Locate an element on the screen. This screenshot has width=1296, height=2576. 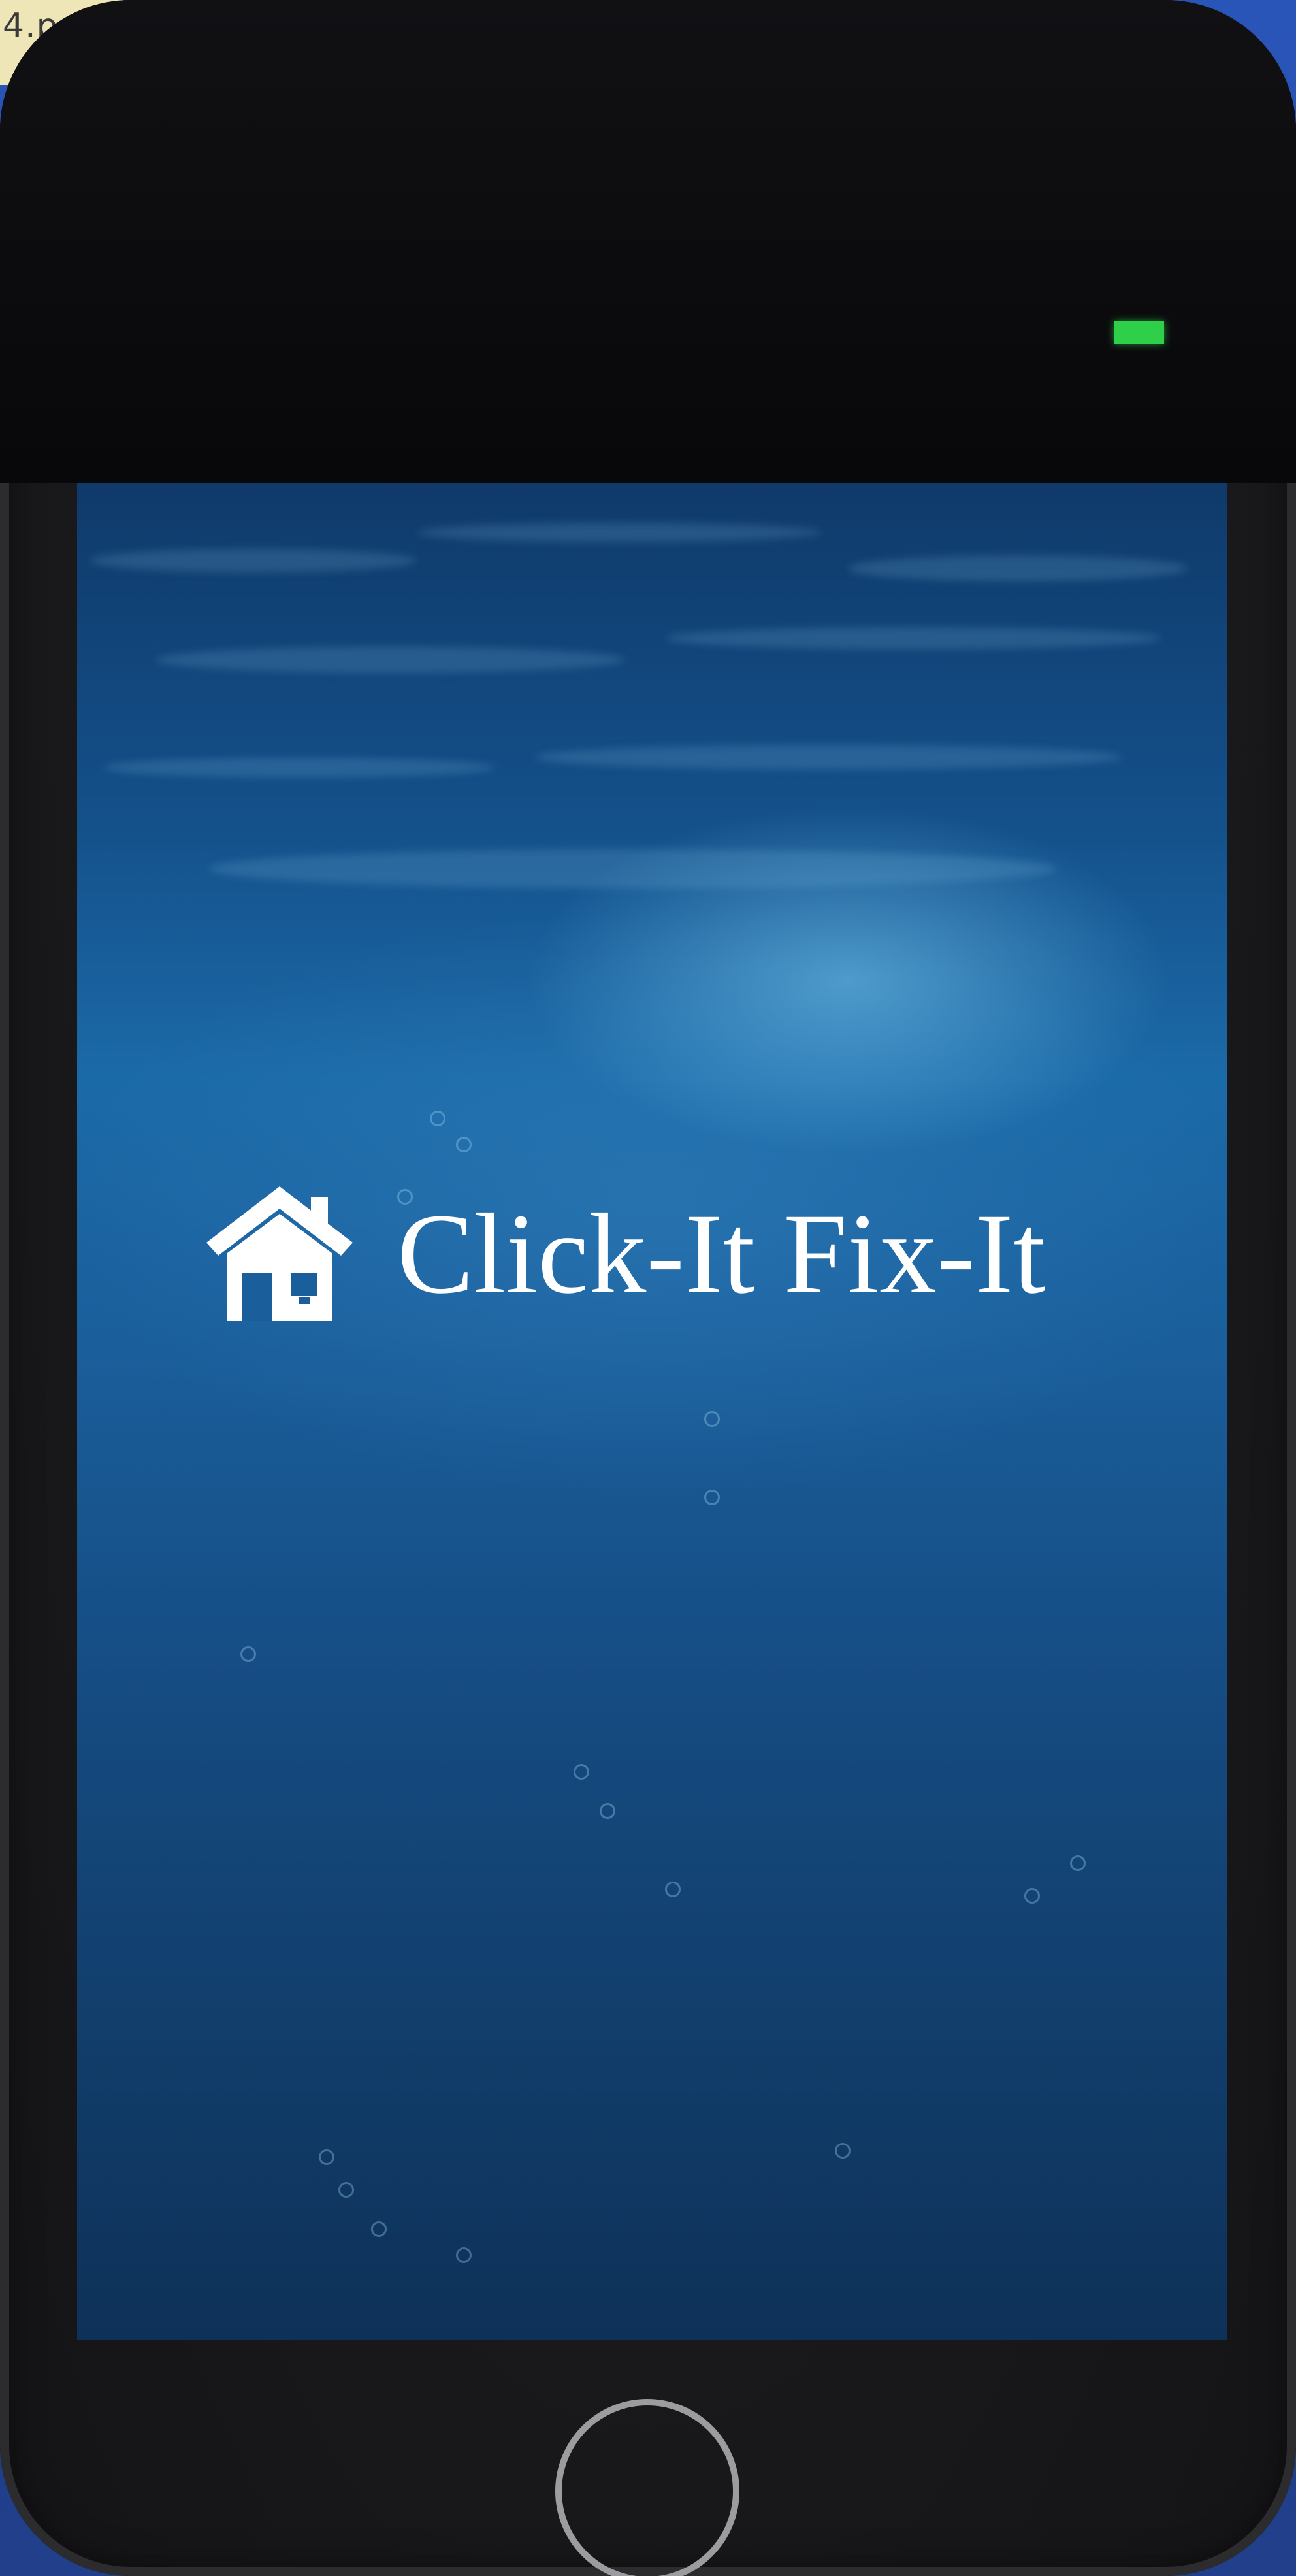
app-logo: Click-It Fix-It is located at coordinates (623, 1254).